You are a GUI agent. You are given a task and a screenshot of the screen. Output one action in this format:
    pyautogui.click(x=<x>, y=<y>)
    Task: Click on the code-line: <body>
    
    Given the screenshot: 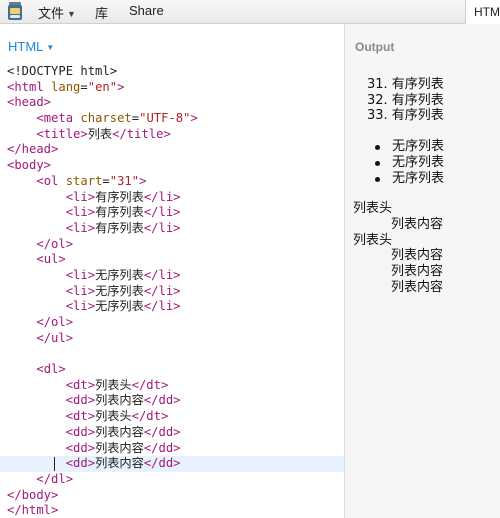 What is the action you would take?
    pyautogui.click(x=172, y=166)
    